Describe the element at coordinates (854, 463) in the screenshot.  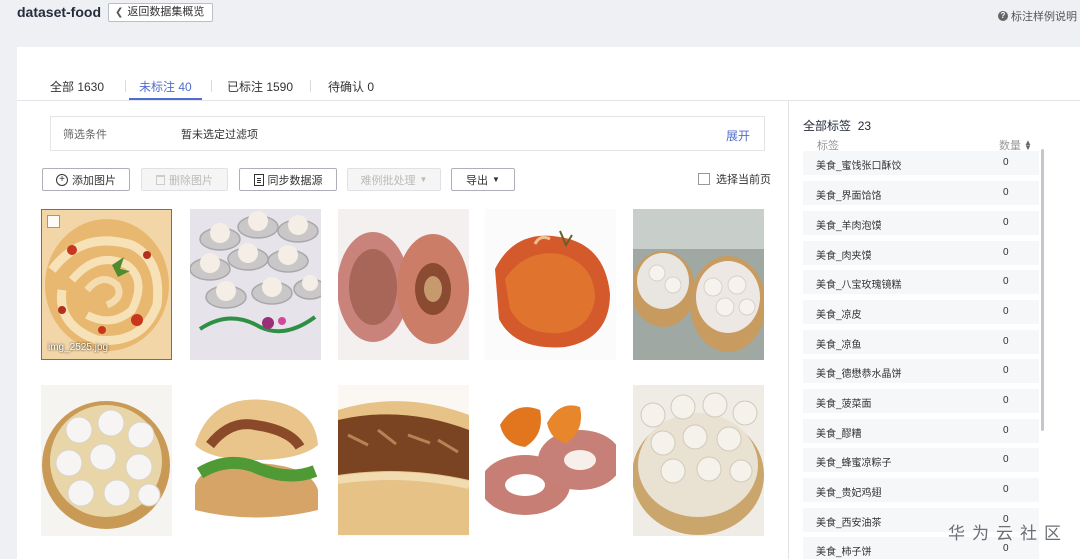
I see `label-name: 美食_蜂蜜凉粽子` at that location.